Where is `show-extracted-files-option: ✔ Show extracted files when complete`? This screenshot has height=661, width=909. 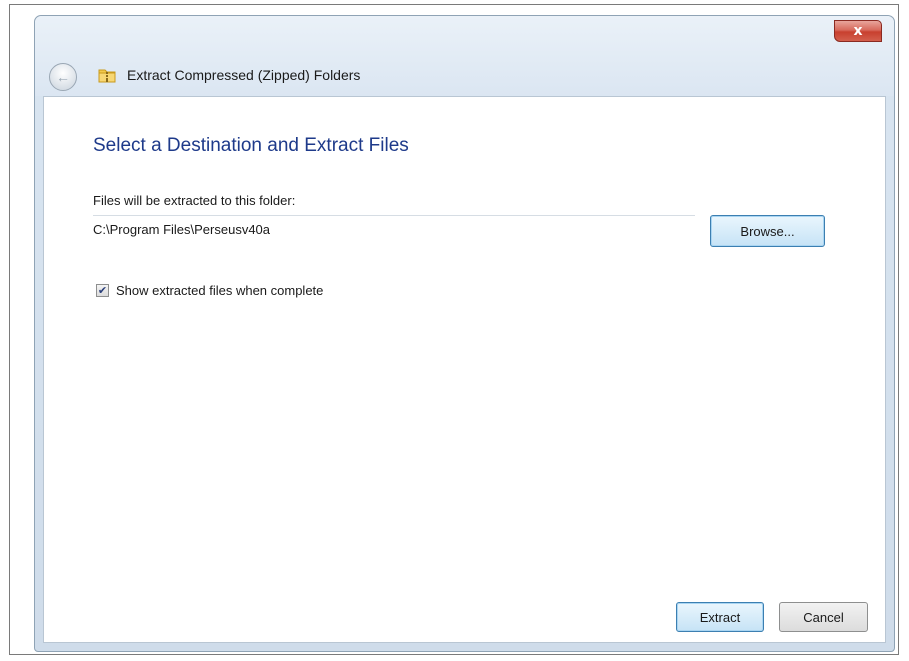
show-extracted-files-option: ✔ Show extracted files when complete is located at coordinates (209, 290).